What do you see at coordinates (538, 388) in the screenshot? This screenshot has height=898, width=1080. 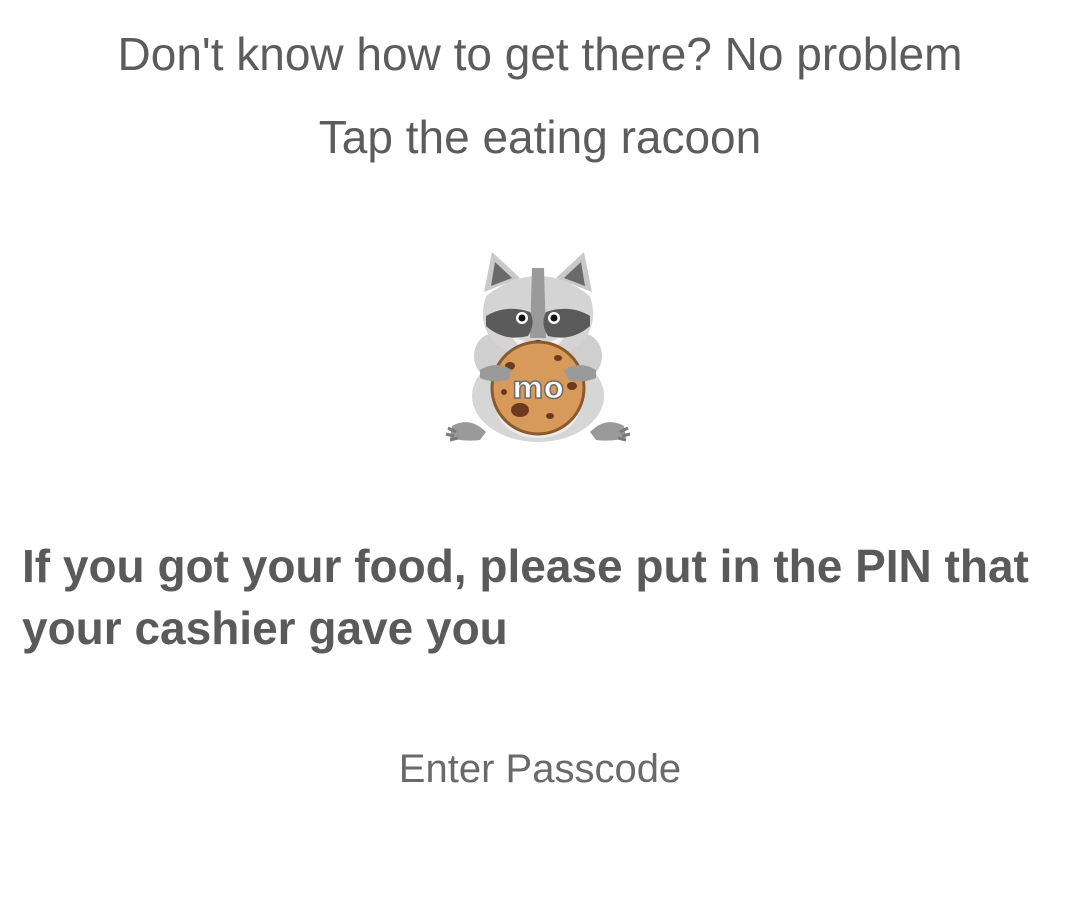 I see `cookie-text: mo` at bounding box center [538, 388].